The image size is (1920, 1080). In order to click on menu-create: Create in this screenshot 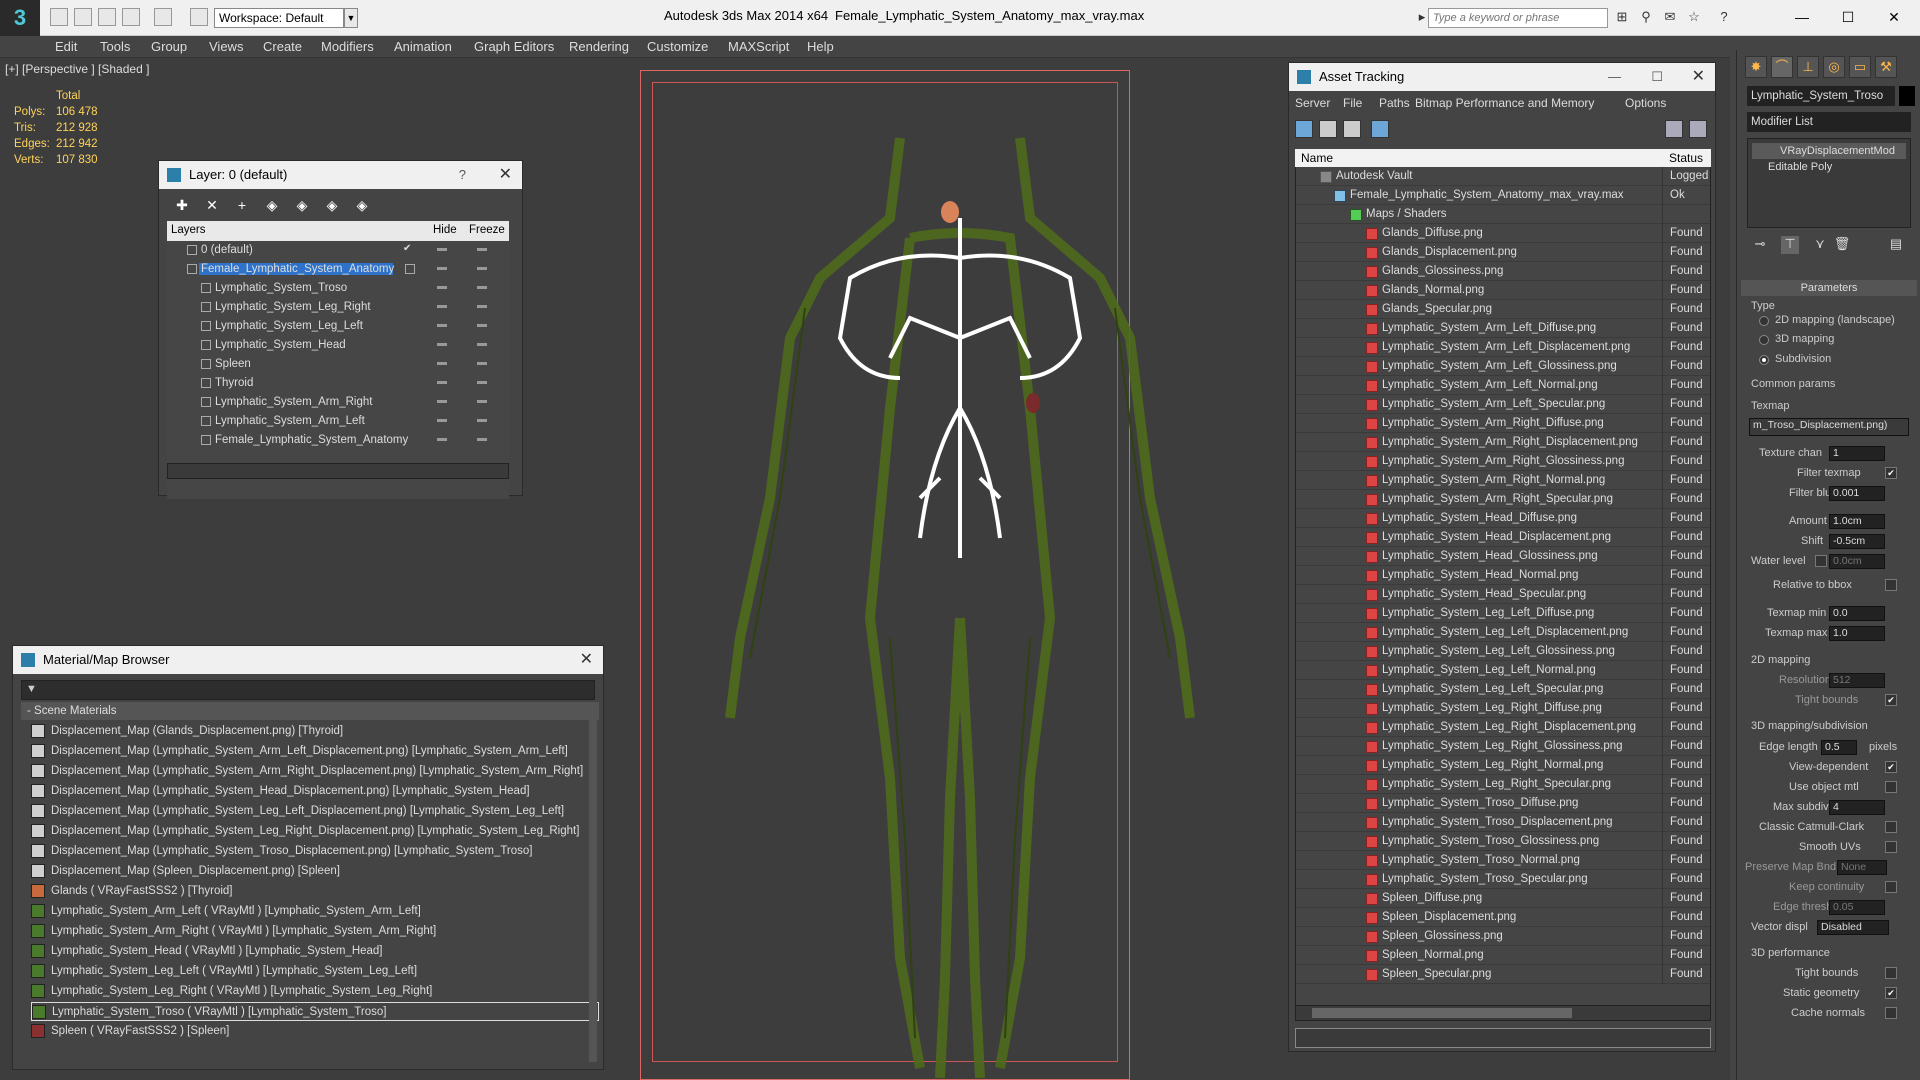, I will do `click(282, 46)`.